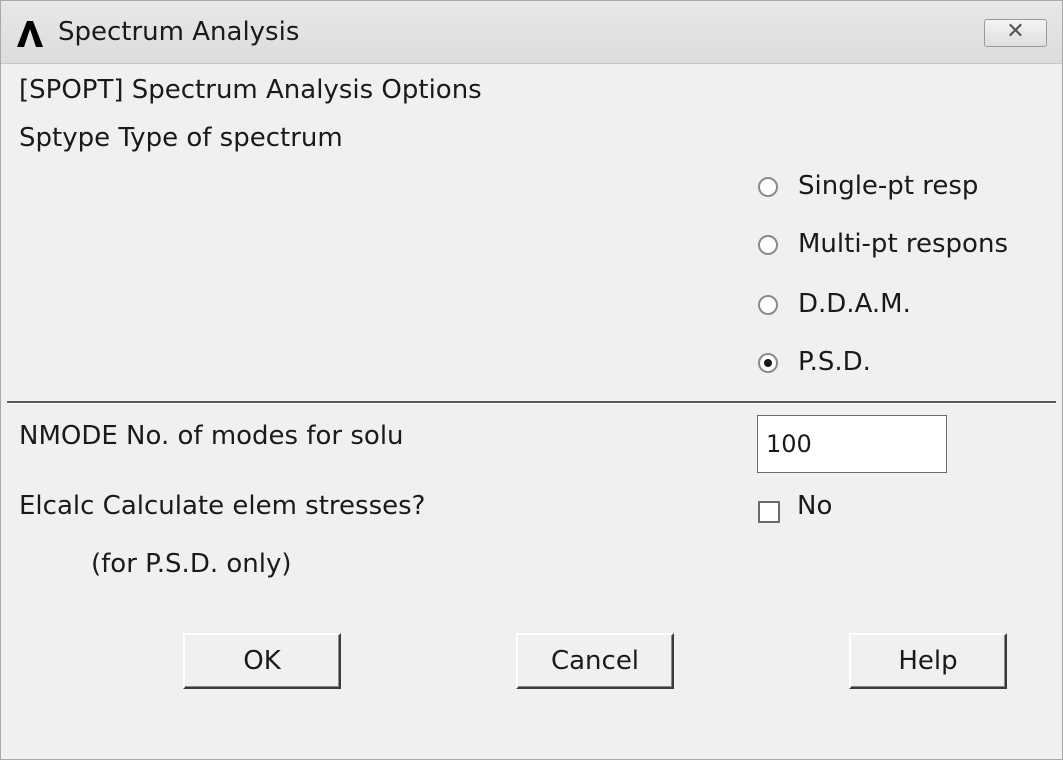 The image size is (1063, 760). I want to click on elcalc-checkbox-label: No, so click(815, 506).